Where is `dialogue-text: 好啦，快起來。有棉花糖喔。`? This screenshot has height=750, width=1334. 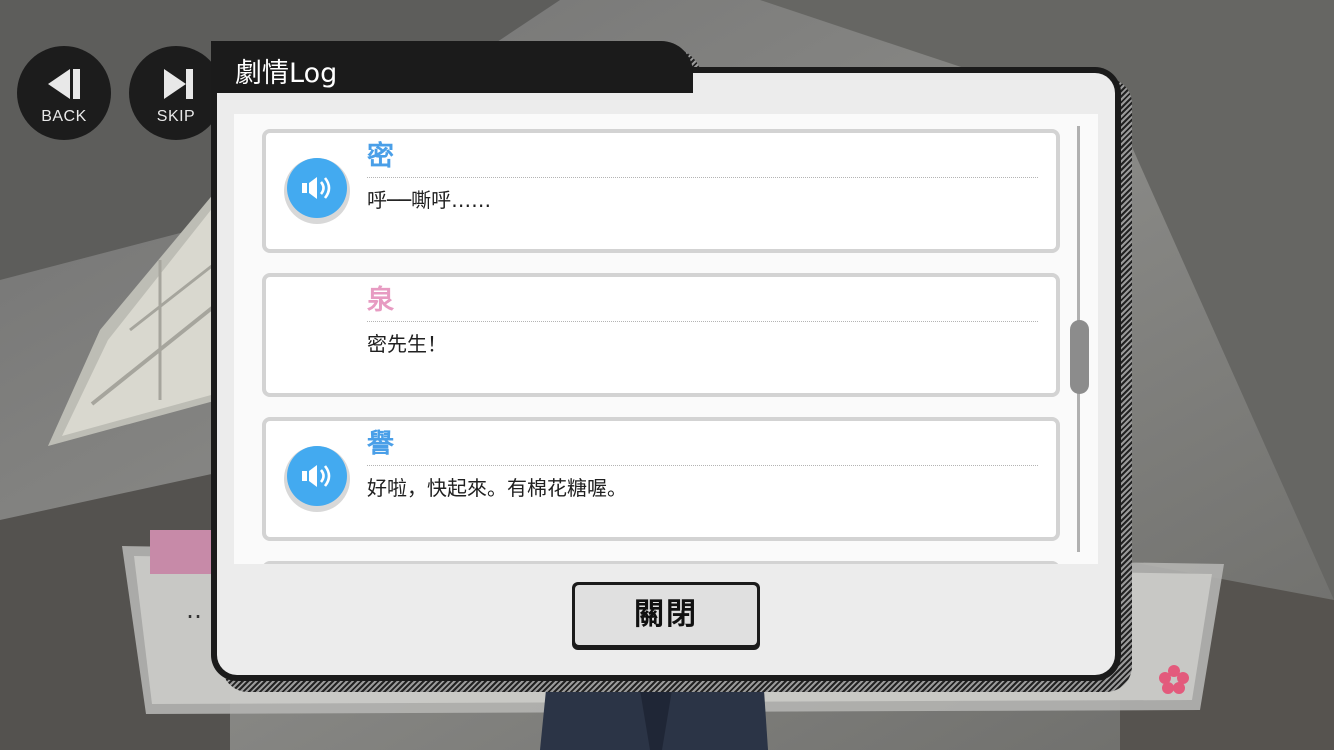 dialogue-text: 好啦，快起來。有棉花糖喔。 is located at coordinates (497, 488).